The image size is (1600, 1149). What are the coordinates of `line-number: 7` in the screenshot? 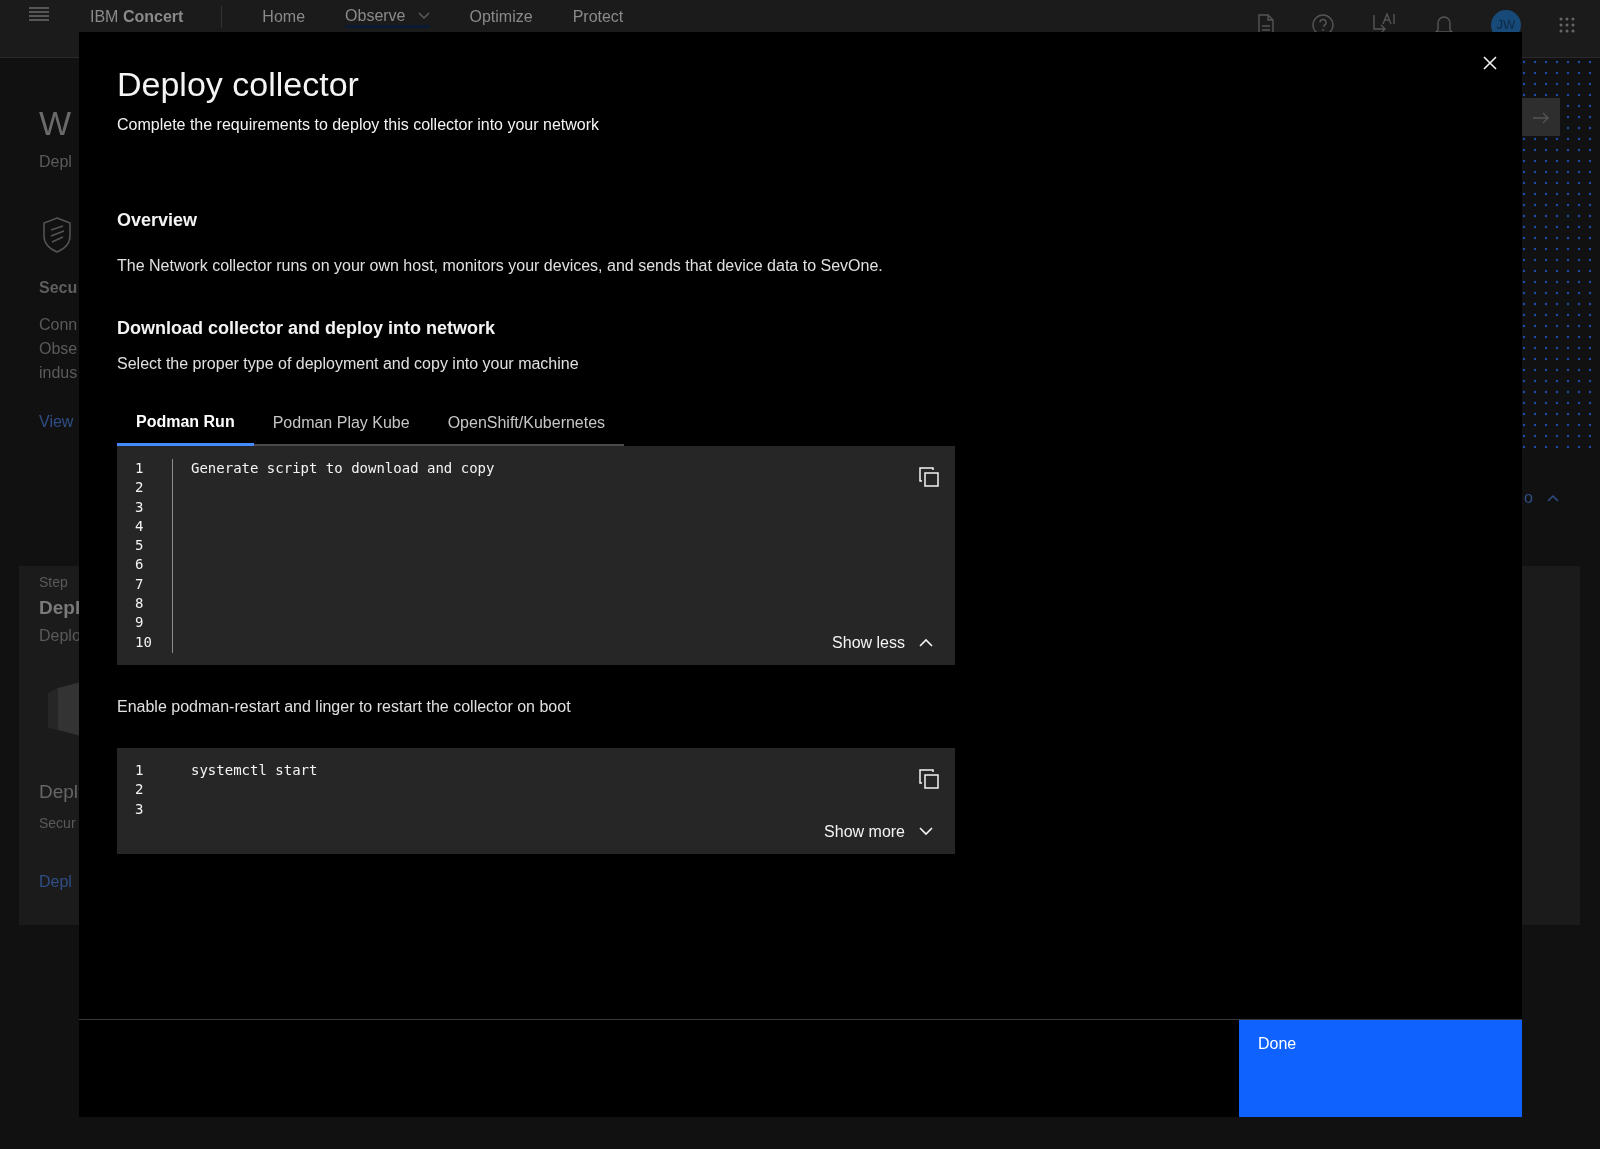 It's located at (139, 584).